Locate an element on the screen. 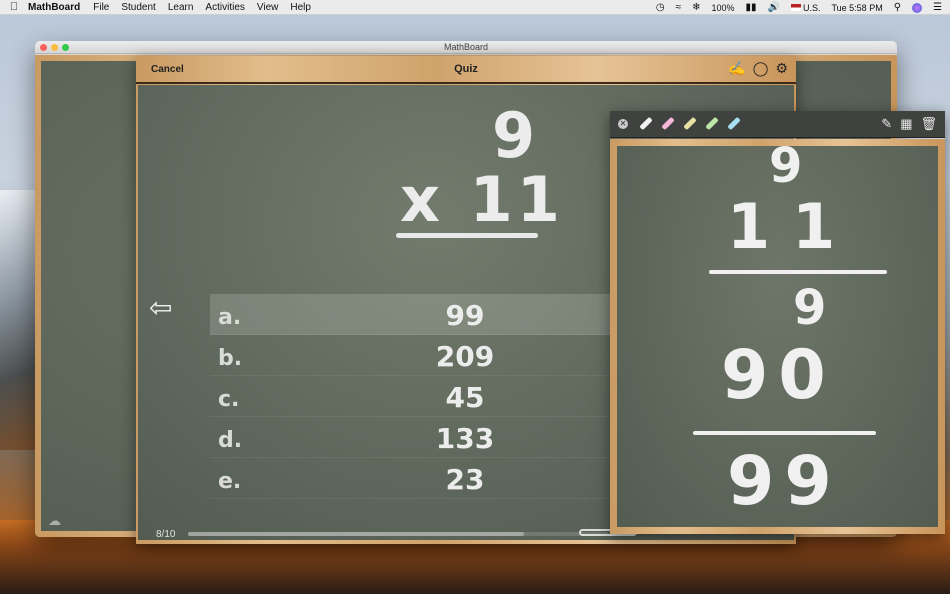 The height and width of the screenshot is (594, 950). window-title: MathBoard is located at coordinates (466, 47).